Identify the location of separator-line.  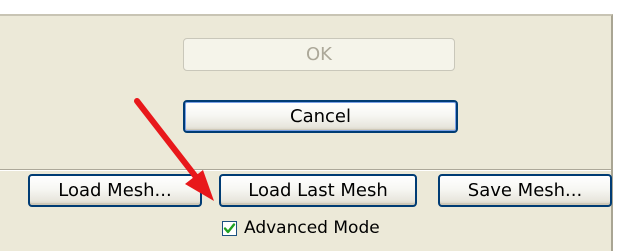
(305, 170).